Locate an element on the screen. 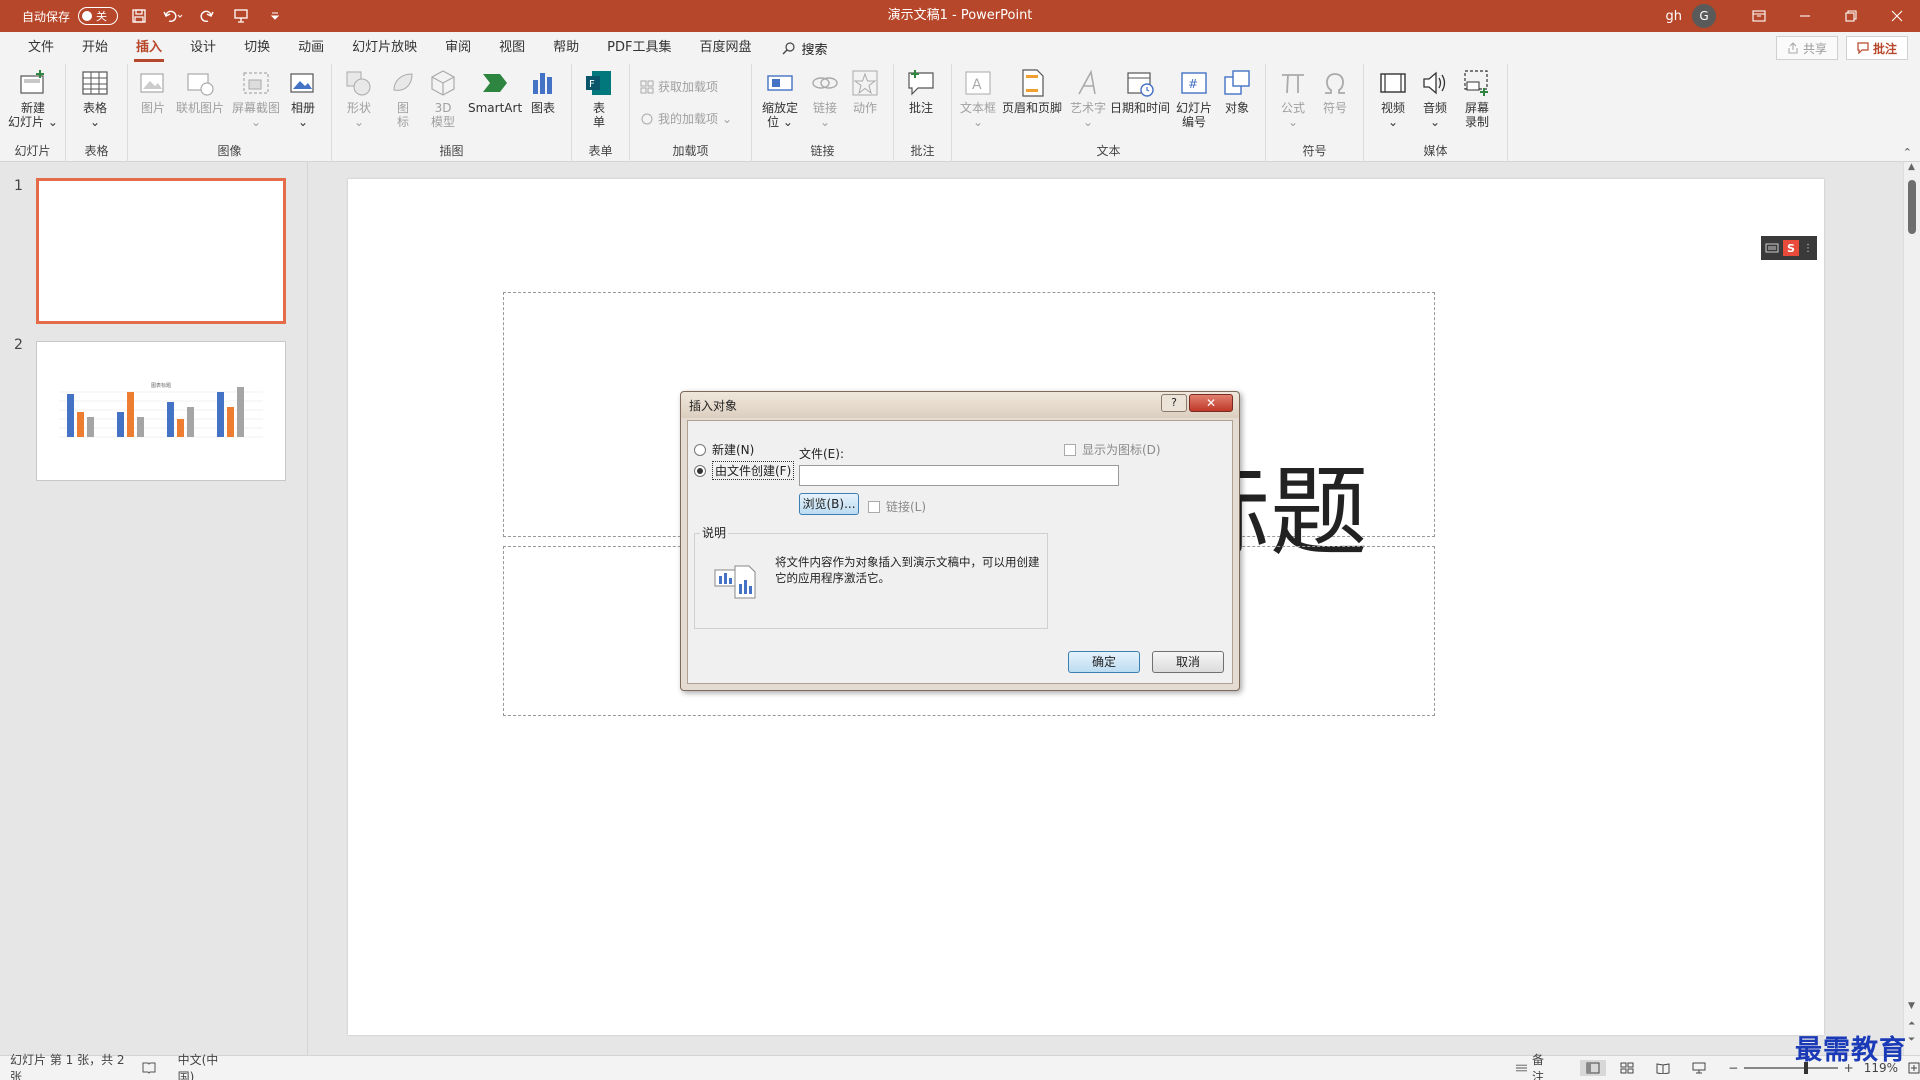  slideshow-view-icon is located at coordinates (1699, 1068).